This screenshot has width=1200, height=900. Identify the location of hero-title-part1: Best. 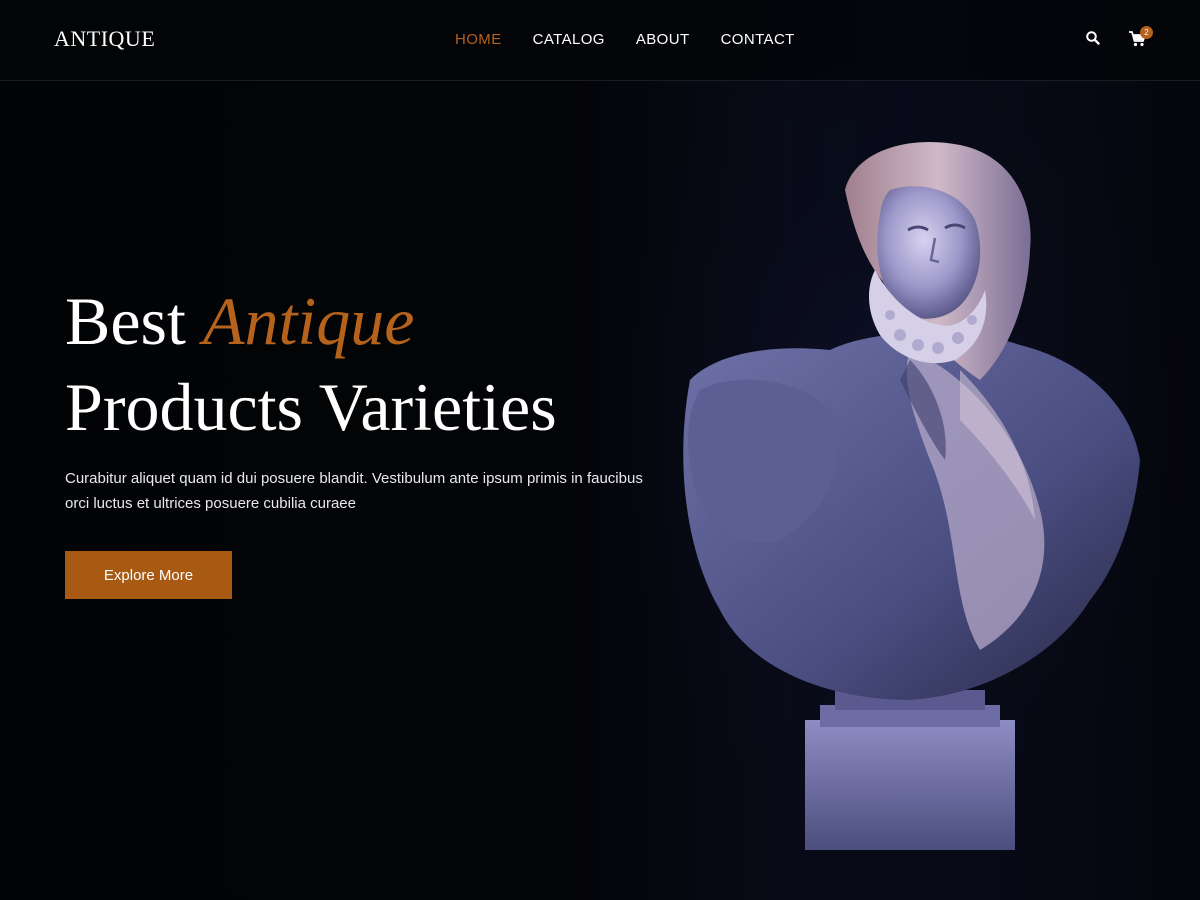
(125, 321).